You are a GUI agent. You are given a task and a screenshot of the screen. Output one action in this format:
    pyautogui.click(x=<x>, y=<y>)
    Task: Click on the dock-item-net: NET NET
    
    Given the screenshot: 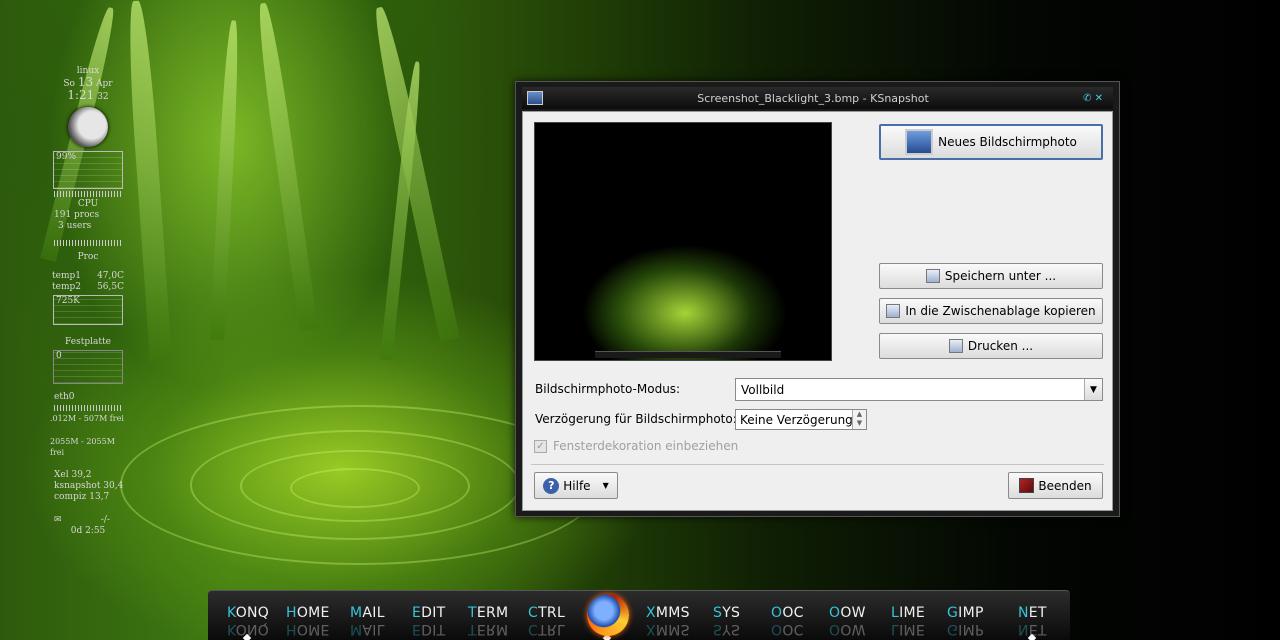 What is the action you would take?
    pyautogui.click(x=1032, y=621)
    